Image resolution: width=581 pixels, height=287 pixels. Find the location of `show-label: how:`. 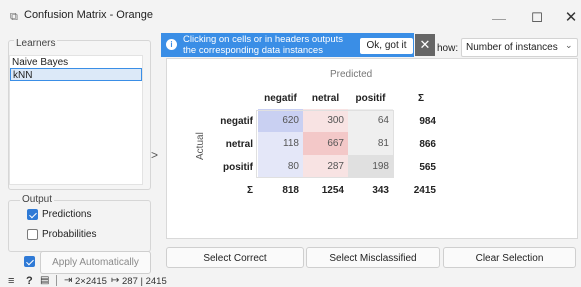

show-label: how: is located at coordinates (448, 48).